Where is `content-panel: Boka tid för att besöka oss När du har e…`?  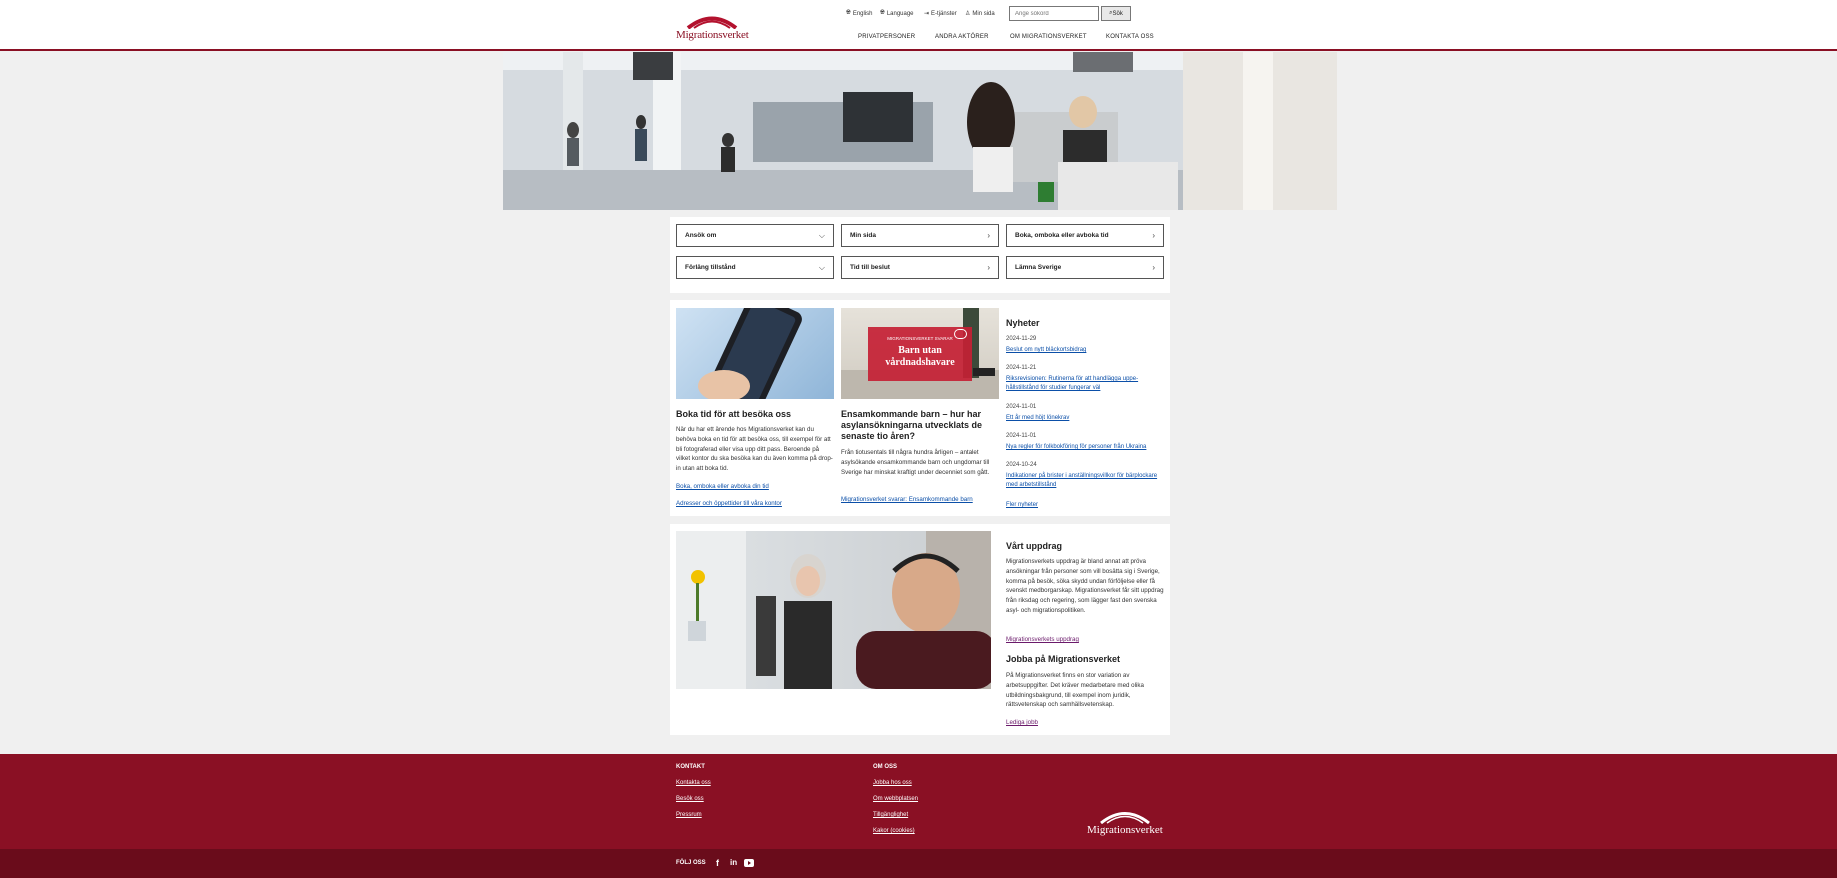
content-panel: Boka tid för att besöka oss När du har e… is located at coordinates (920, 408).